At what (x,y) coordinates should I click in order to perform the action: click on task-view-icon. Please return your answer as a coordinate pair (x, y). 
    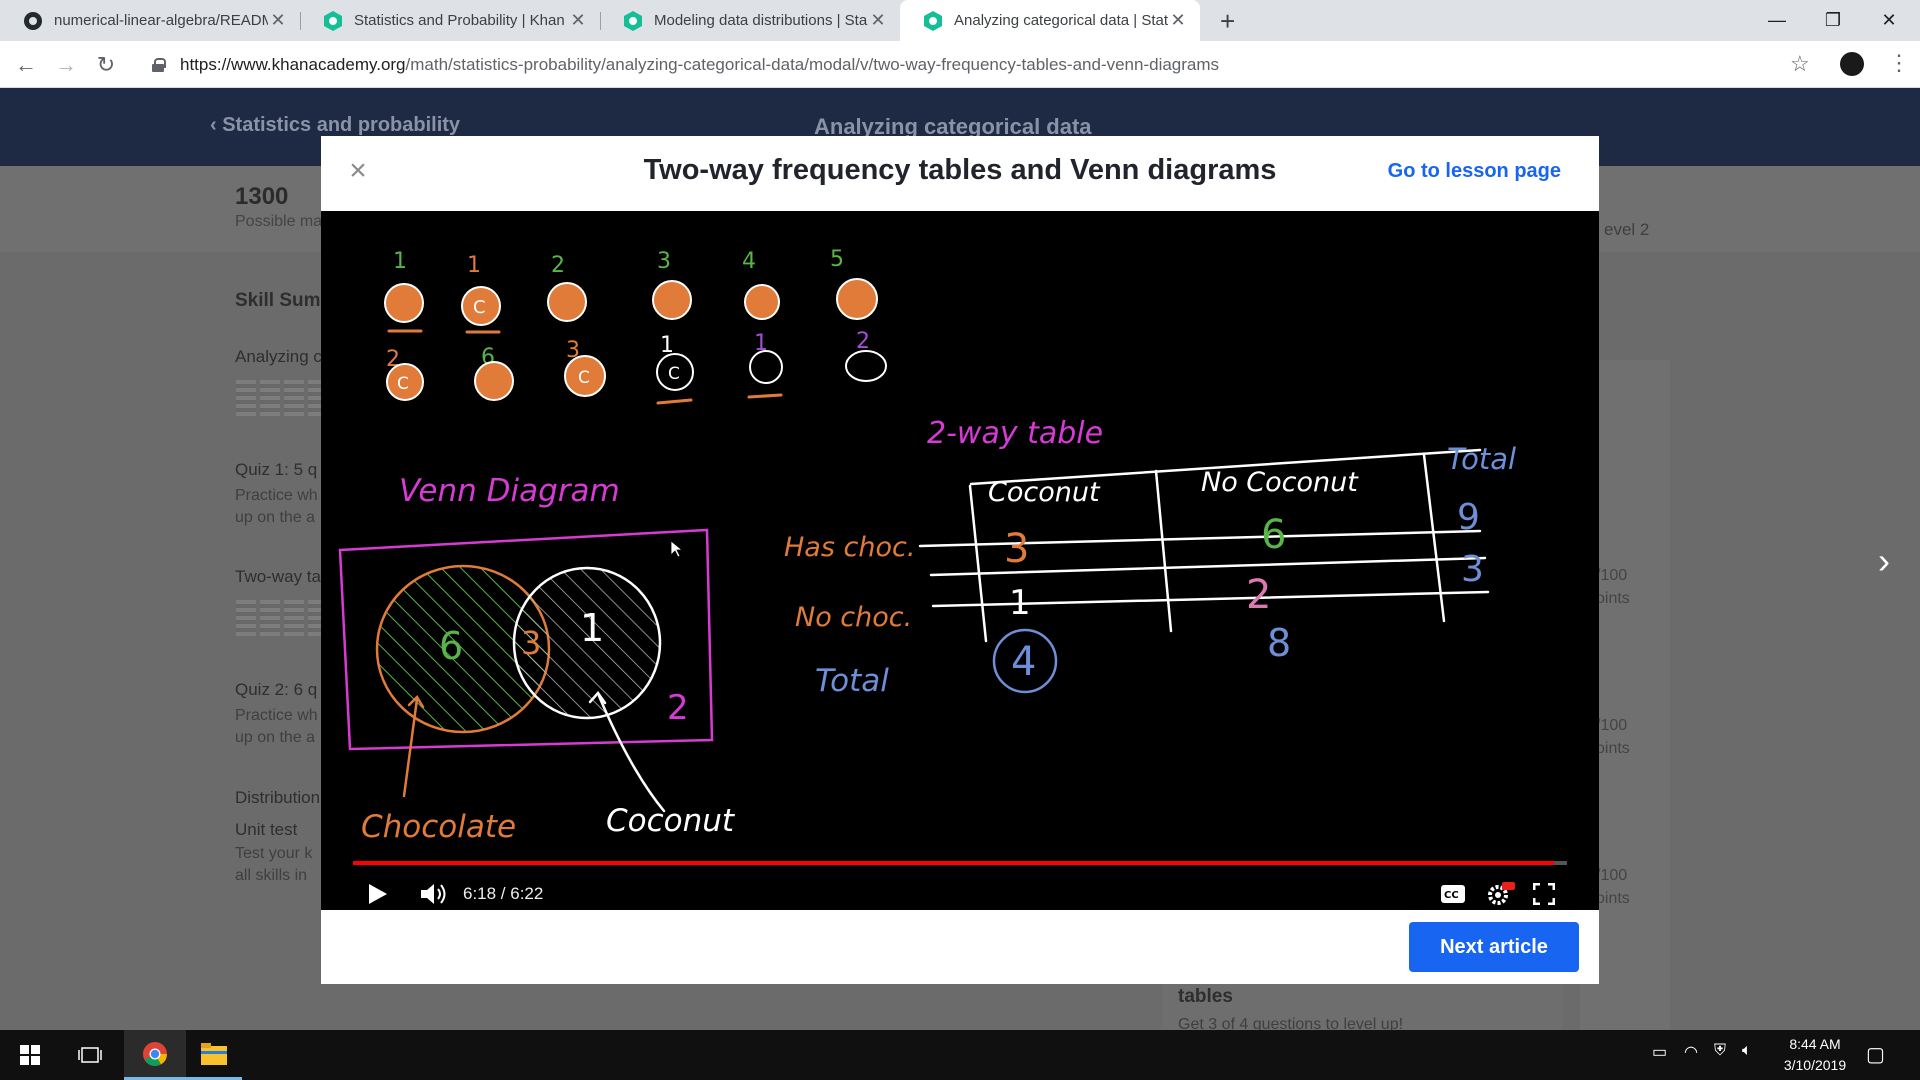
    Looking at the image, I should click on (90, 1055).